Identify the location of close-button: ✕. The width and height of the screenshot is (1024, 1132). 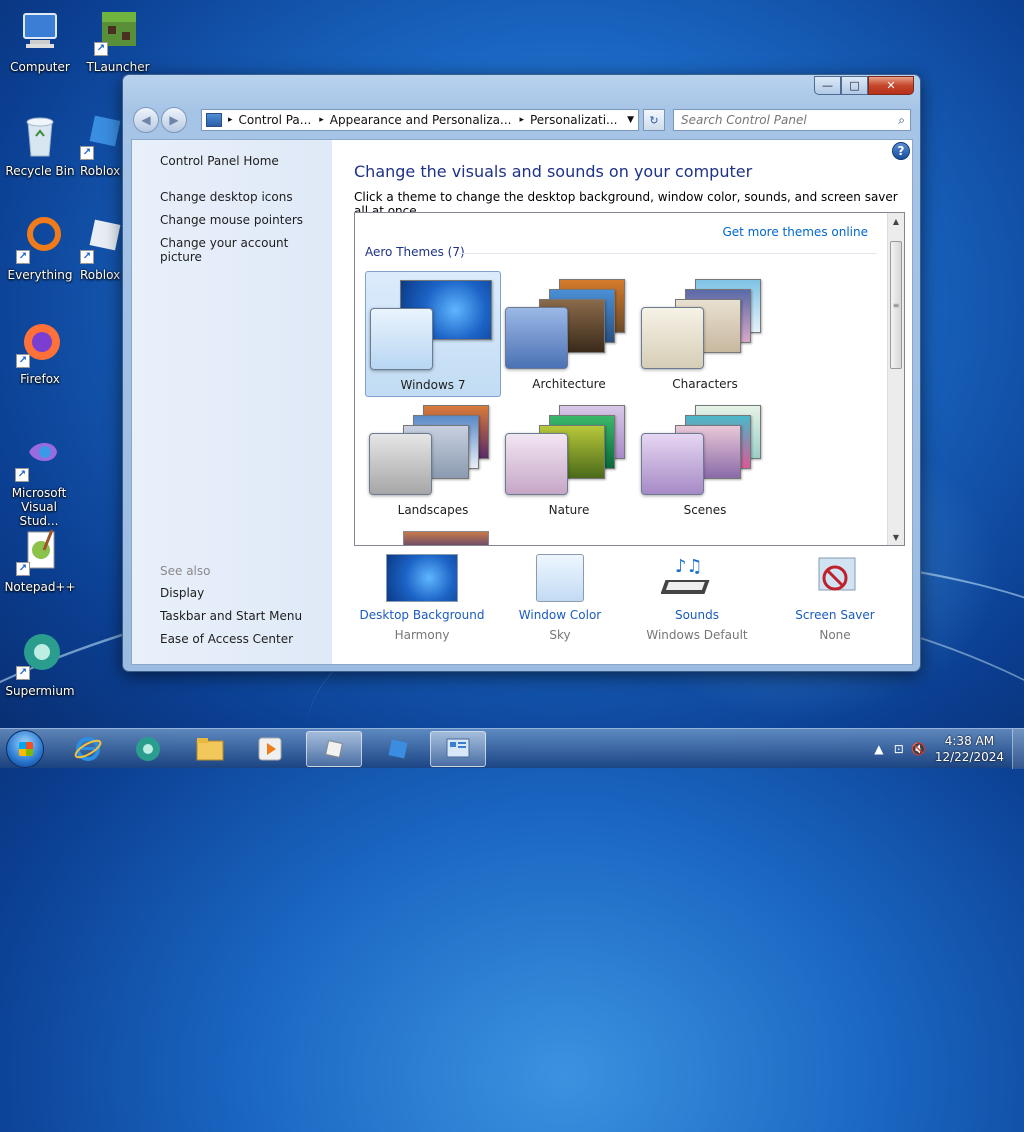
(891, 85).